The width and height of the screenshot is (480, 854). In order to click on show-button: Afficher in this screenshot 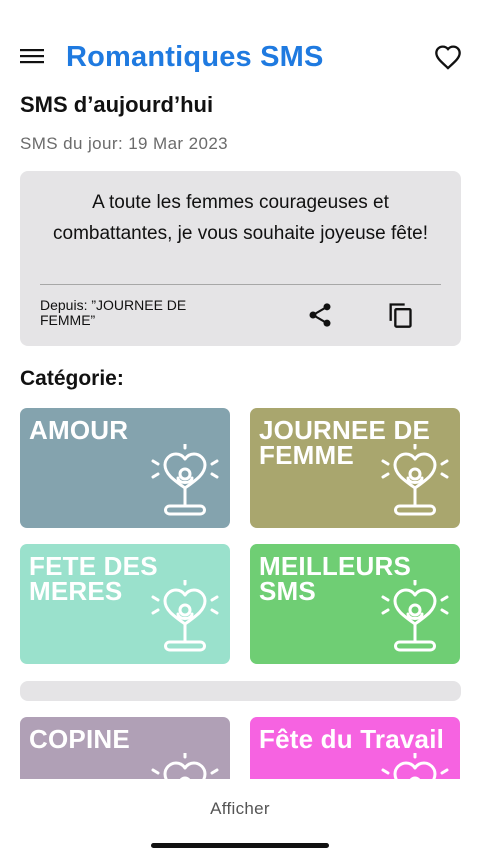, I will do `click(240, 809)`.